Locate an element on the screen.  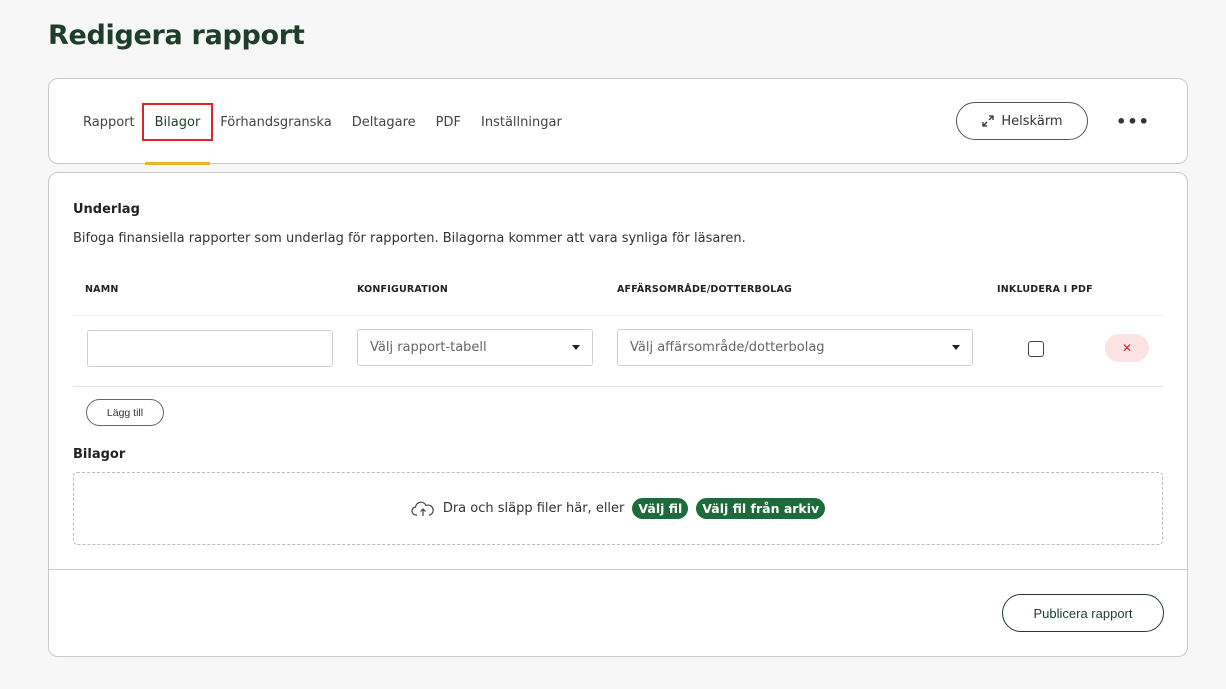
cloud-upload-icon is located at coordinates (422, 508).